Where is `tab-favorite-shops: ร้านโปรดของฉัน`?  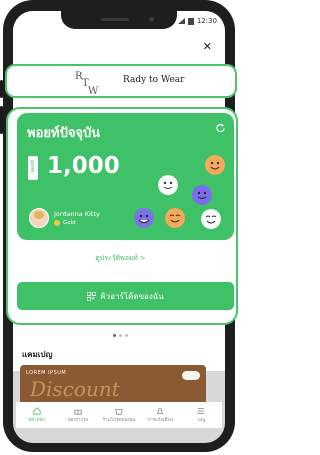
tab-favorite-shops: ร้านโปรดของฉัน is located at coordinates (118, 415).